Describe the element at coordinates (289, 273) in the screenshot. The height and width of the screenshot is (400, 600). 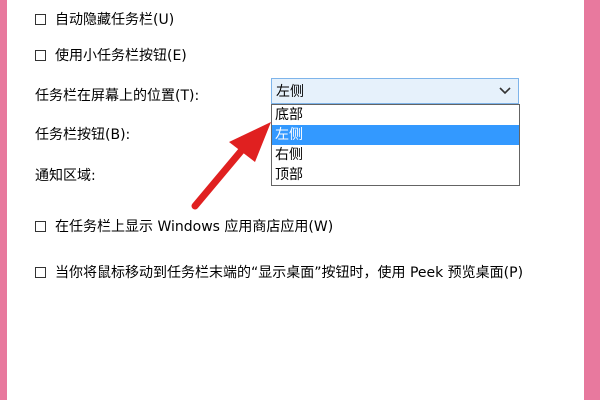
I see `peek-label: 当你将鼠标移动到任务栏末端的“显示桌面”按钮时，使用 Peek 预览桌面(P)` at that location.